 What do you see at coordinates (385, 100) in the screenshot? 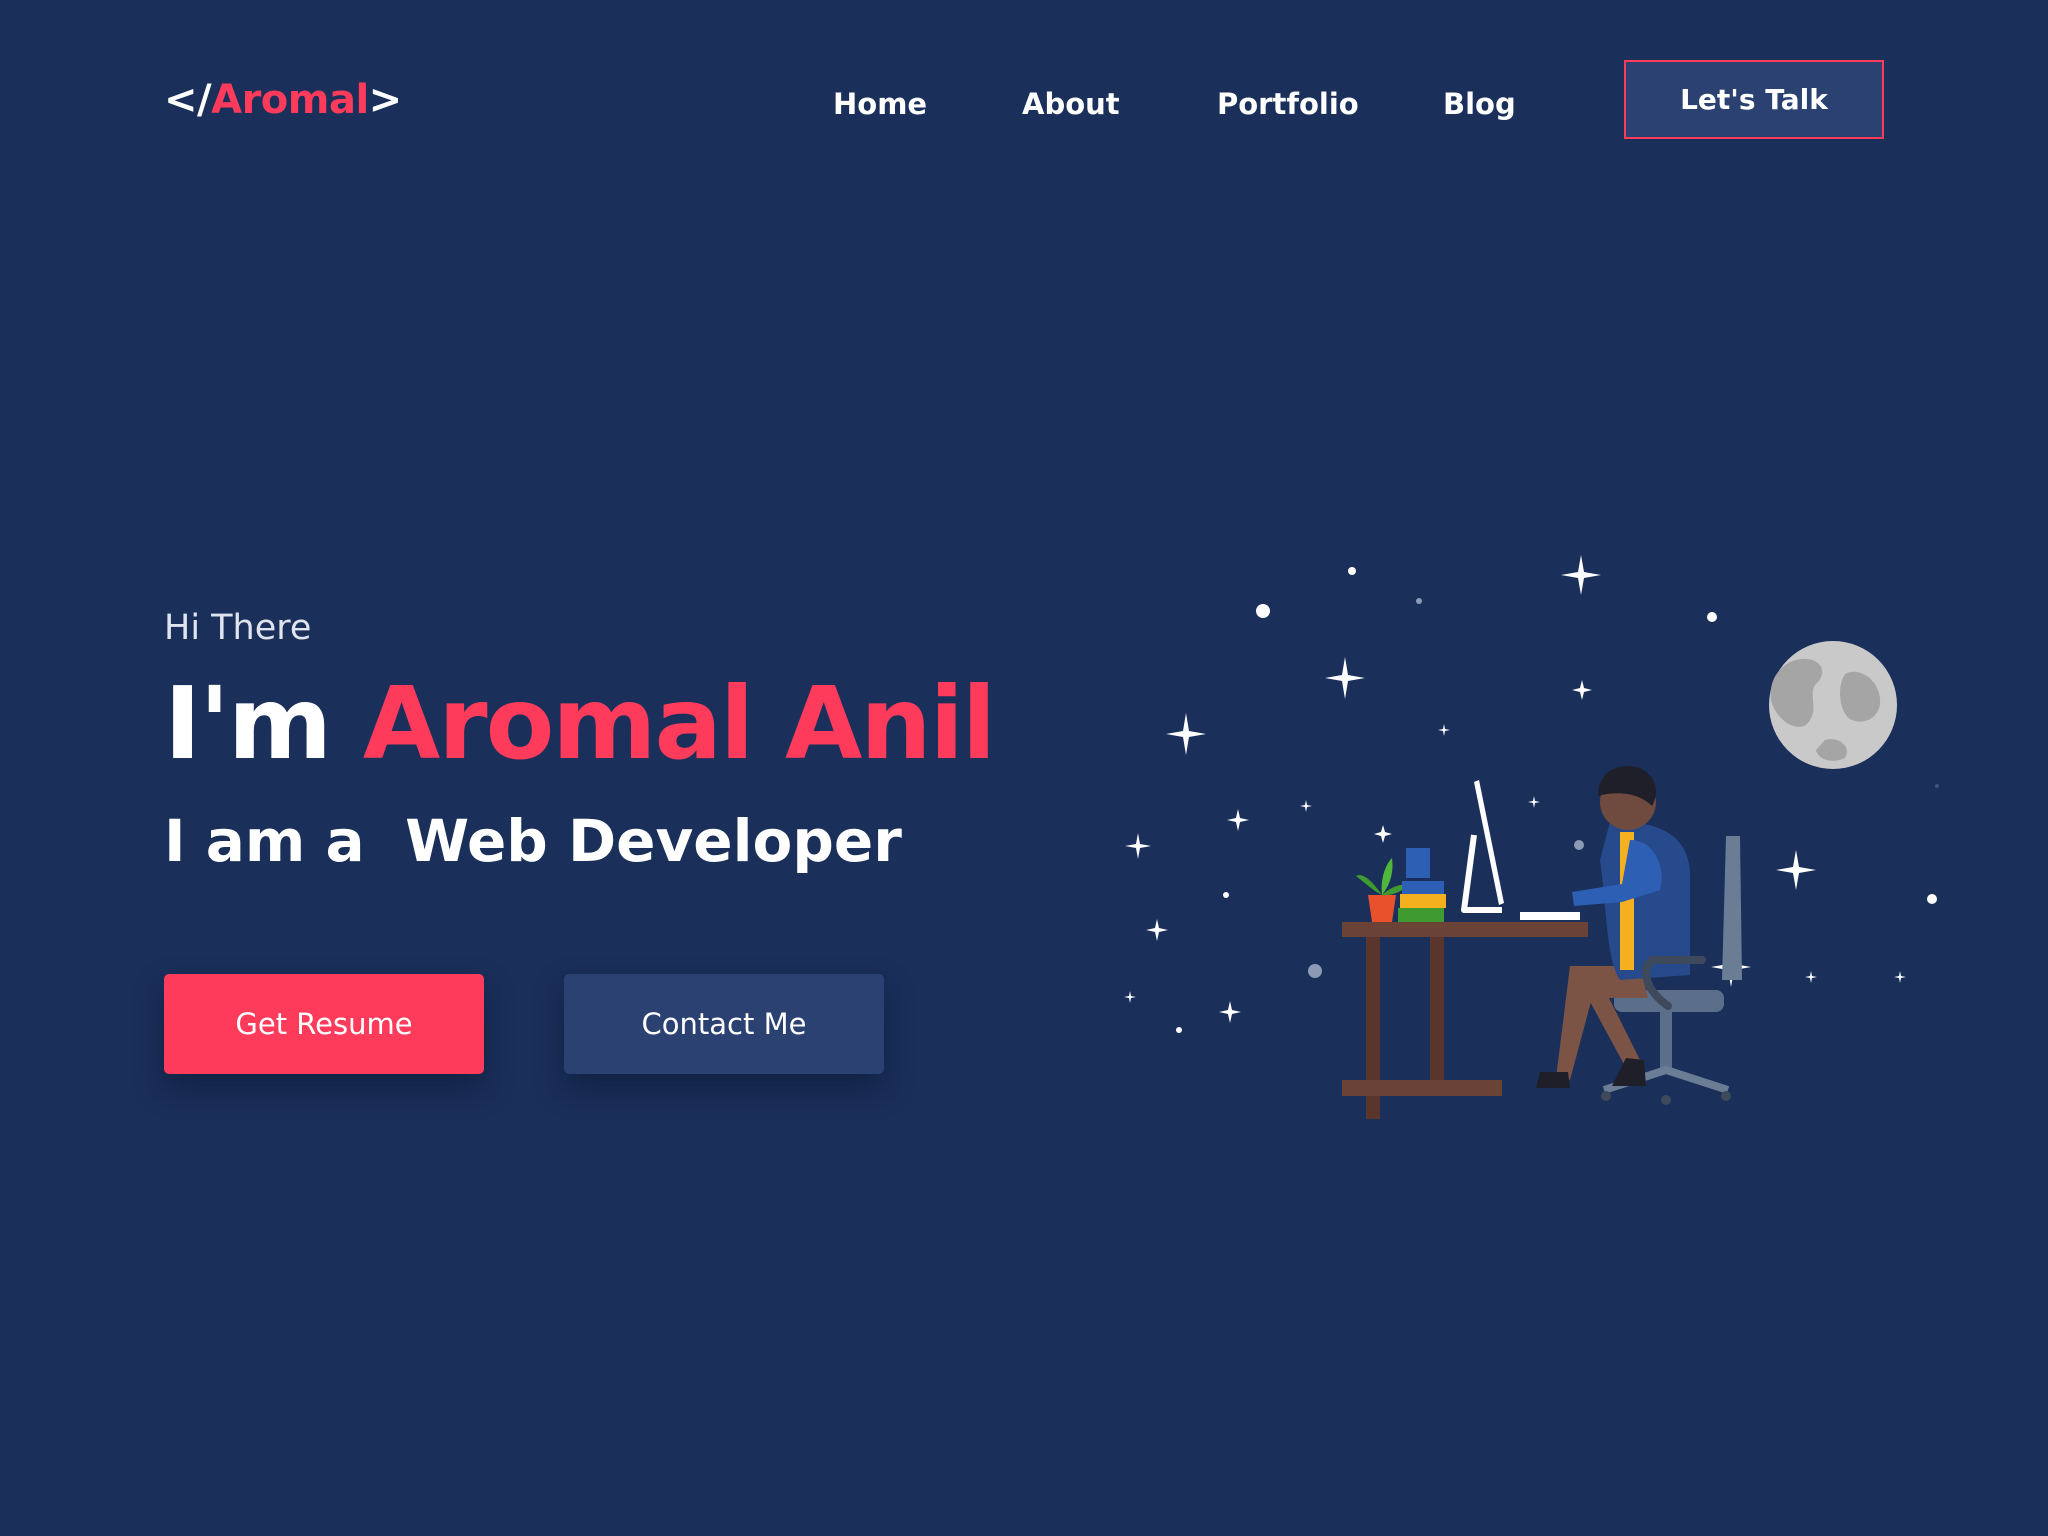
I see `logo-suffix: >` at bounding box center [385, 100].